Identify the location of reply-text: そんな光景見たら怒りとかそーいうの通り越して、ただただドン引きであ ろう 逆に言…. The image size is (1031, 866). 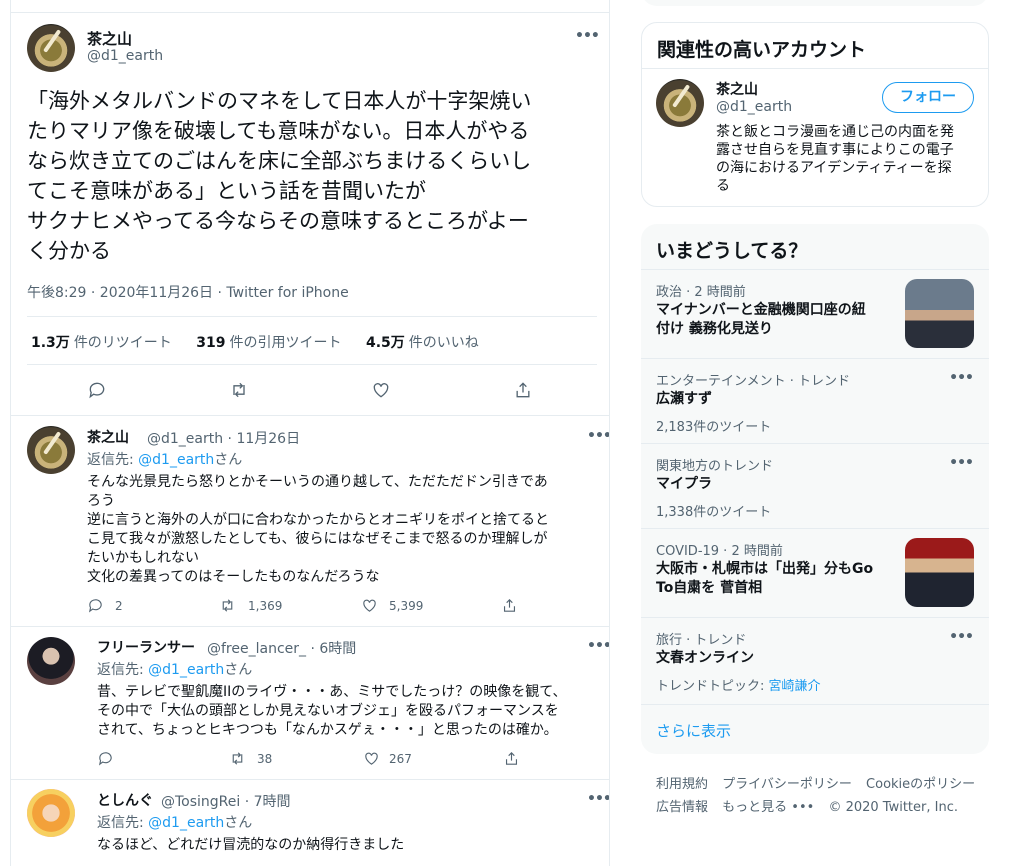
(318, 529).